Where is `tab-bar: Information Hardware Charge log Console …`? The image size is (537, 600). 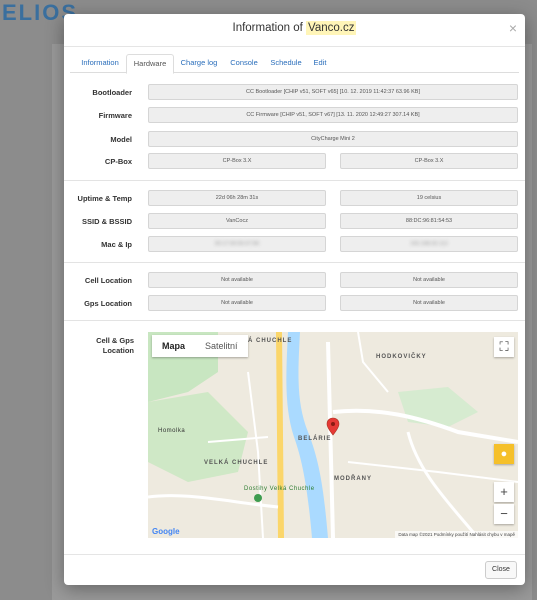
tab-bar: Information Hardware Charge log Console … is located at coordinates (294, 64).